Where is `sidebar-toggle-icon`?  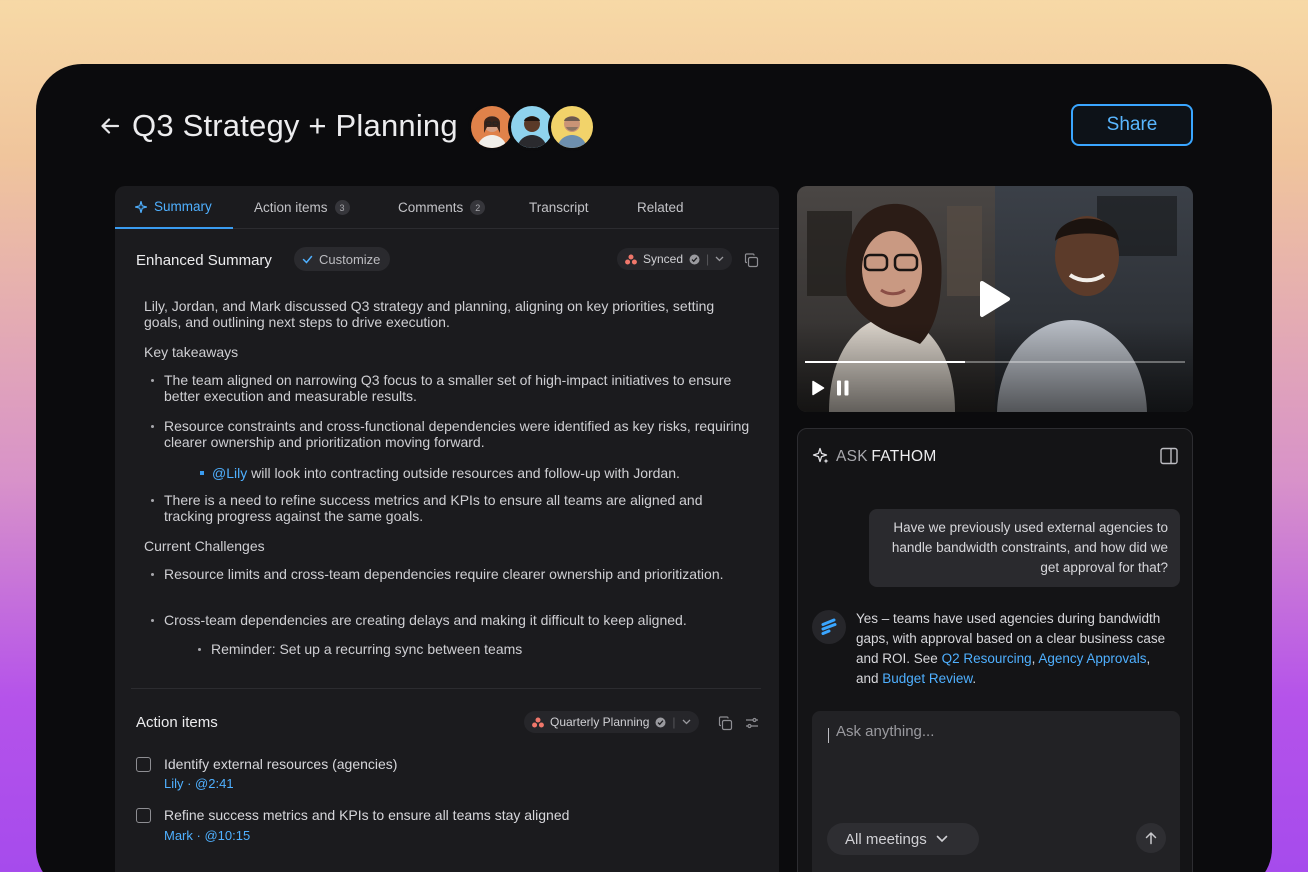 sidebar-toggle-icon is located at coordinates (1169, 458).